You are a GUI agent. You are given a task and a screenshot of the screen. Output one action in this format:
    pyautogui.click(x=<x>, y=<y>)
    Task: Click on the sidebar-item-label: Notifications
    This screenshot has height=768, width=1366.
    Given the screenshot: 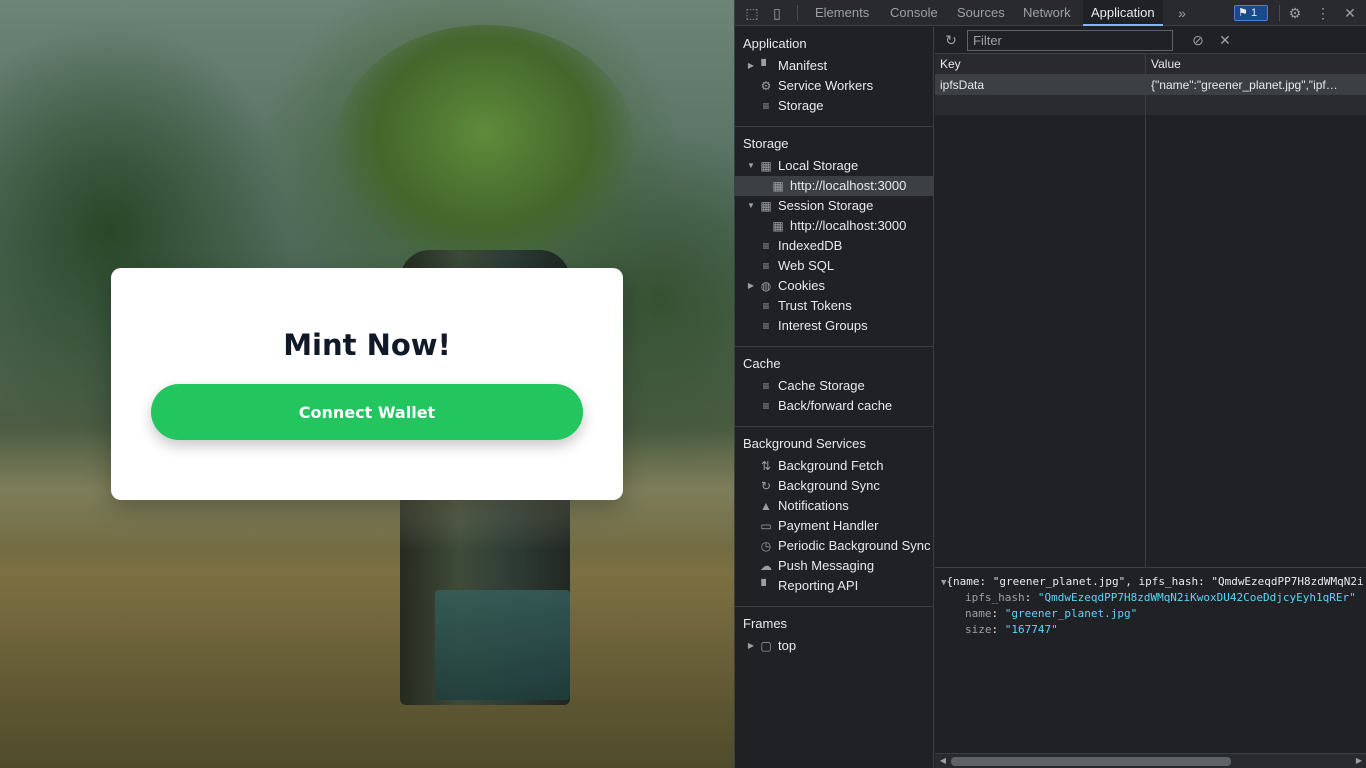 What is the action you would take?
    pyautogui.click(x=813, y=505)
    